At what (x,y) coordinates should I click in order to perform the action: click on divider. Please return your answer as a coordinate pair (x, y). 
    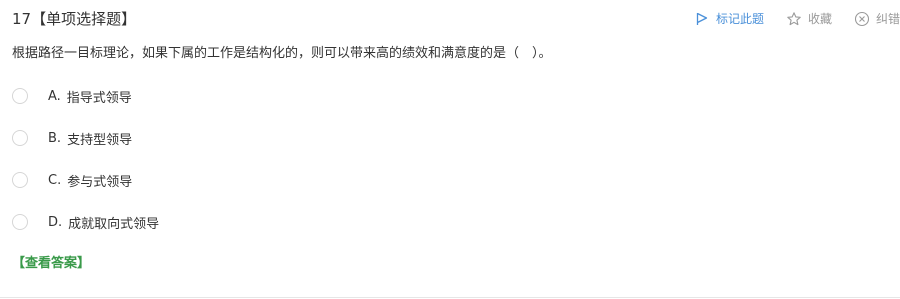
    Looking at the image, I should click on (450, 297).